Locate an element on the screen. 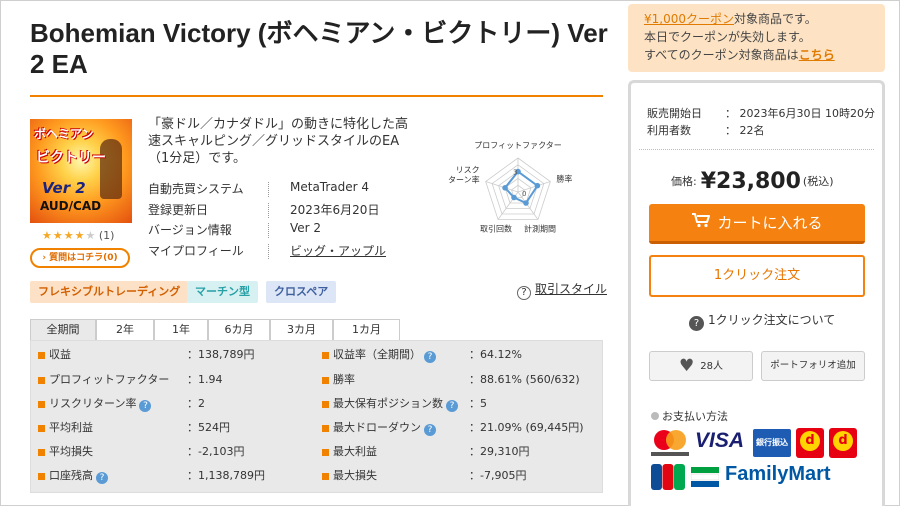 The height and width of the screenshot is (506, 900). question-button-label: 質問はコチラ(0) is located at coordinates (83, 258).